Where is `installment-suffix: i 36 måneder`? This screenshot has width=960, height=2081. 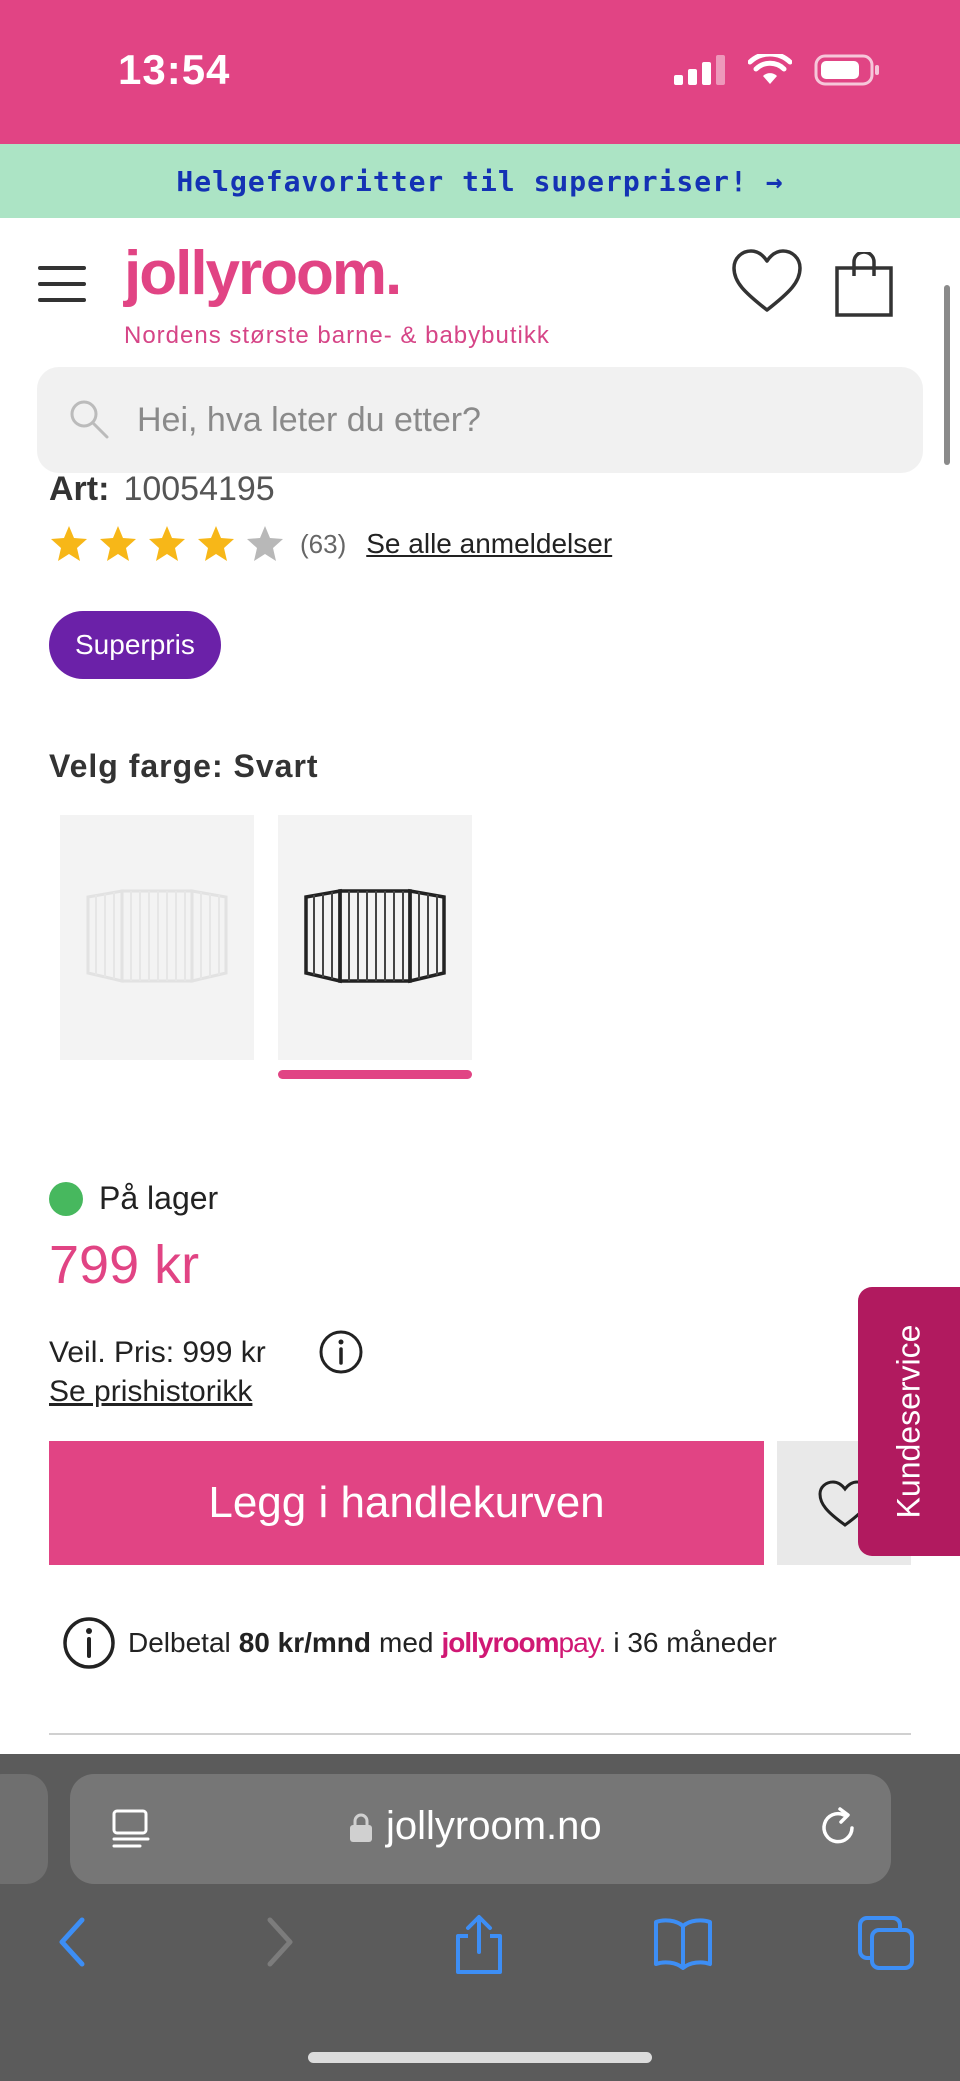 installment-suffix: i 36 måneder is located at coordinates (695, 1642).